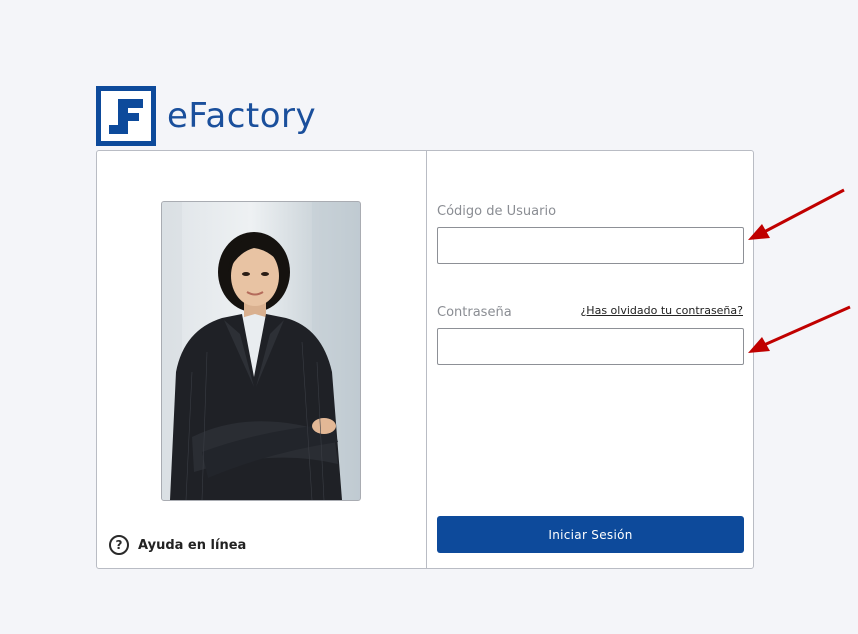 The width and height of the screenshot is (858, 634). What do you see at coordinates (126, 116) in the screenshot?
I see `efactory-logo-icon` at bounding box center [126, 116].